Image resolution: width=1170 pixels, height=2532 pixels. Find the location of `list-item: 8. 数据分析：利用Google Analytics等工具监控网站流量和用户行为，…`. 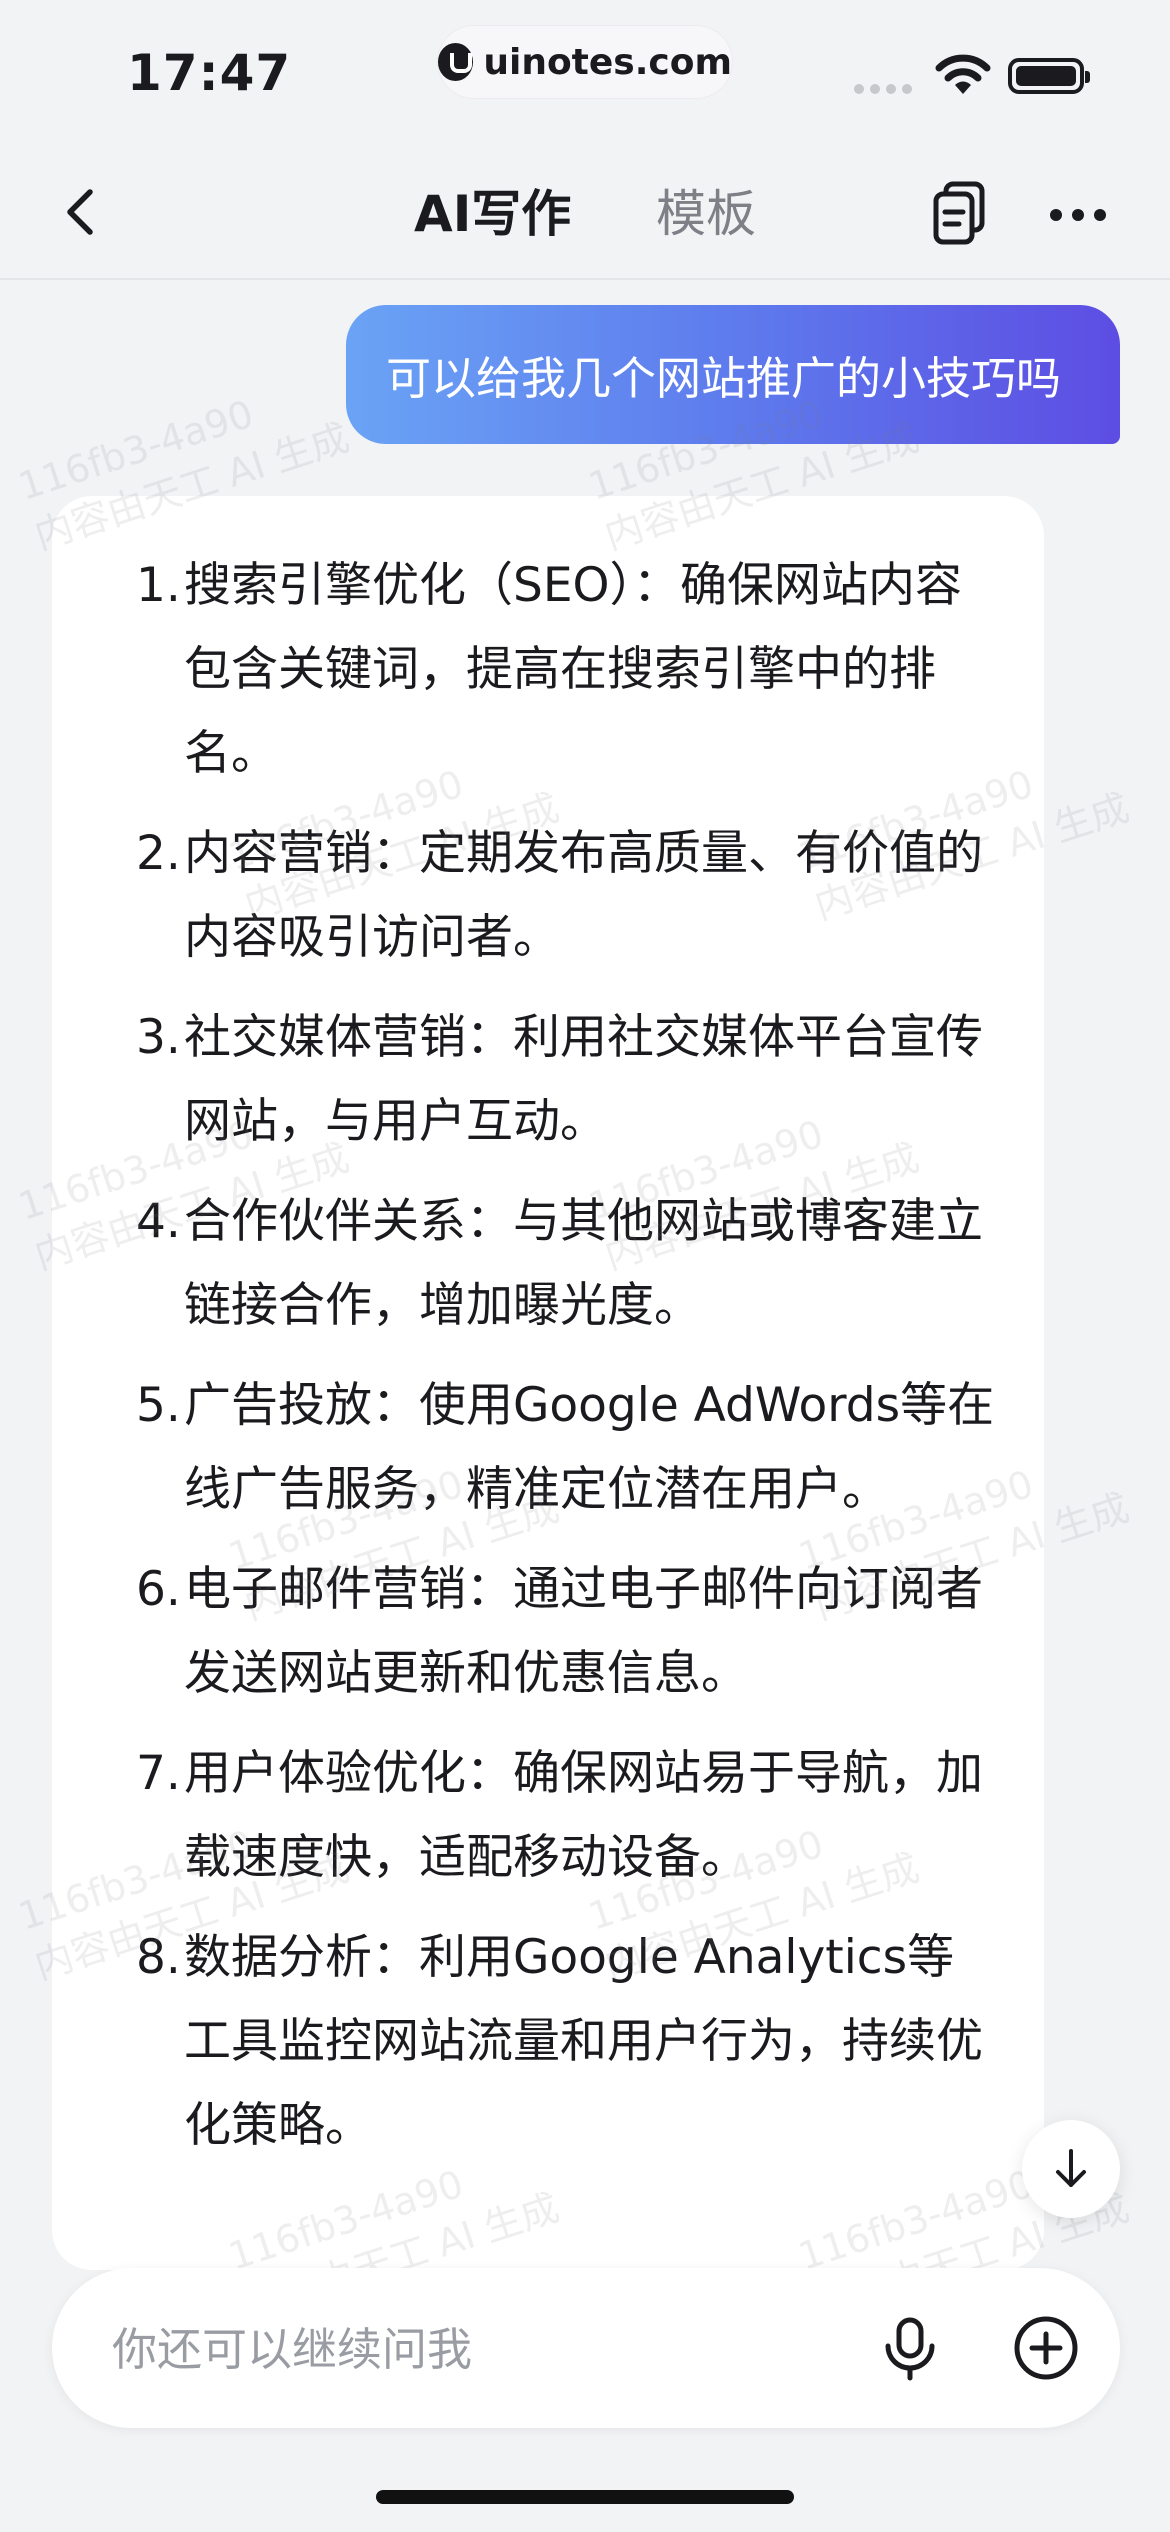

list-item: 8. 数据分析：利用Google Analytics等工具监控网站流量和用户行为，… is located at coordinates (559, 2041).